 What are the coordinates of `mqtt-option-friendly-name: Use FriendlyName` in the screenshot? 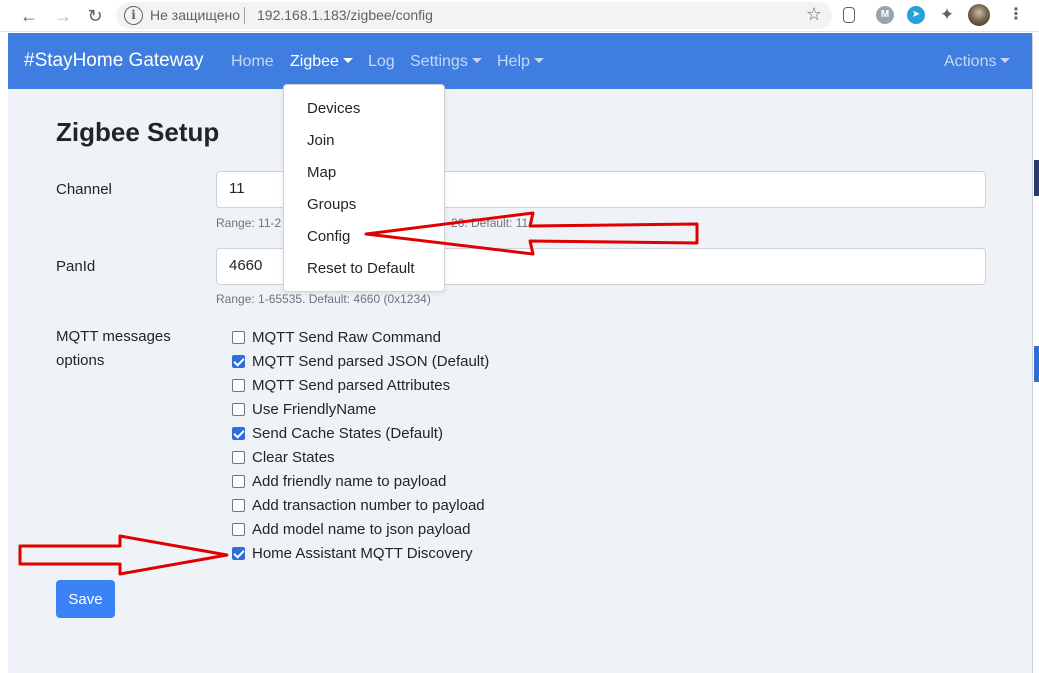 It's located at (360, 409).